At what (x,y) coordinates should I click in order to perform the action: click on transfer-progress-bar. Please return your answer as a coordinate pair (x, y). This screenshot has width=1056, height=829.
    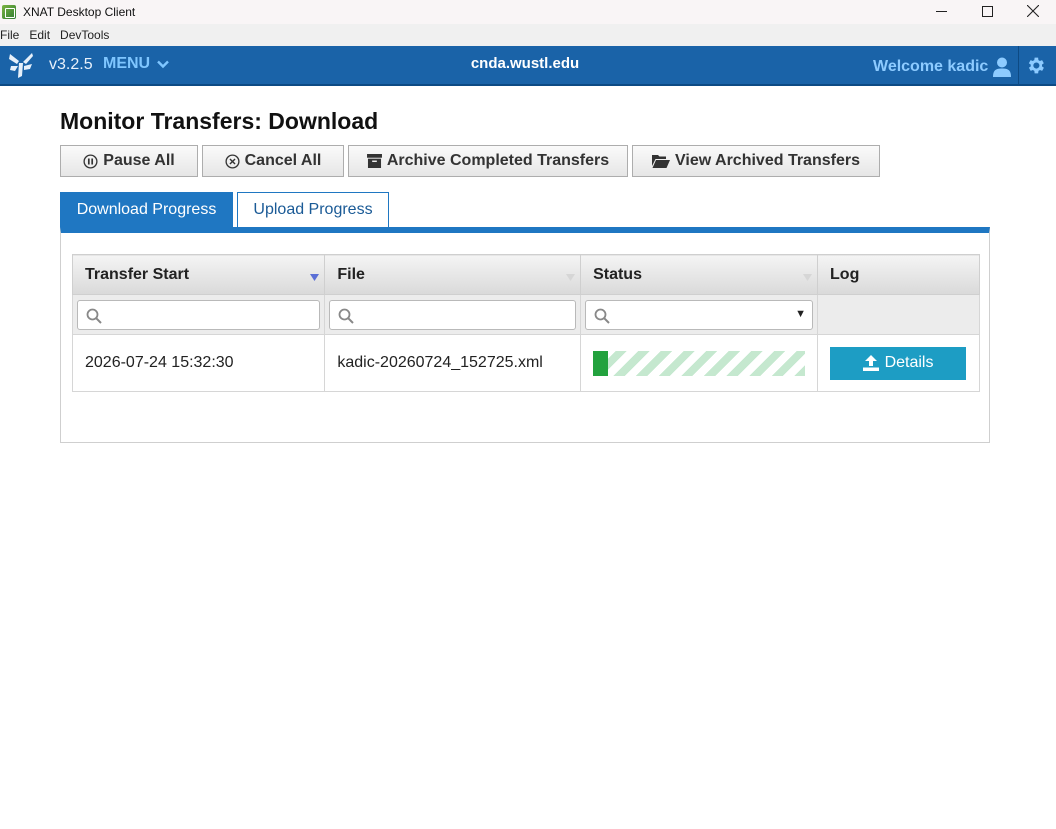
    Looking at the image, I should click on (699, 363).